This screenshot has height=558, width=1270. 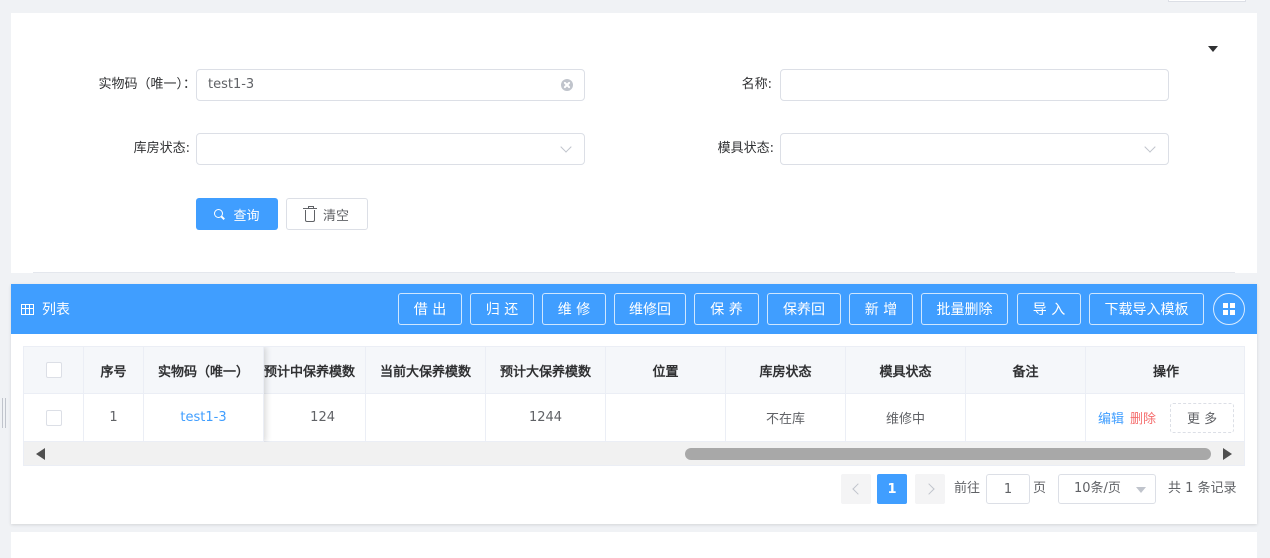 I want to click on mold-status-select, so click(x=974, y=149).